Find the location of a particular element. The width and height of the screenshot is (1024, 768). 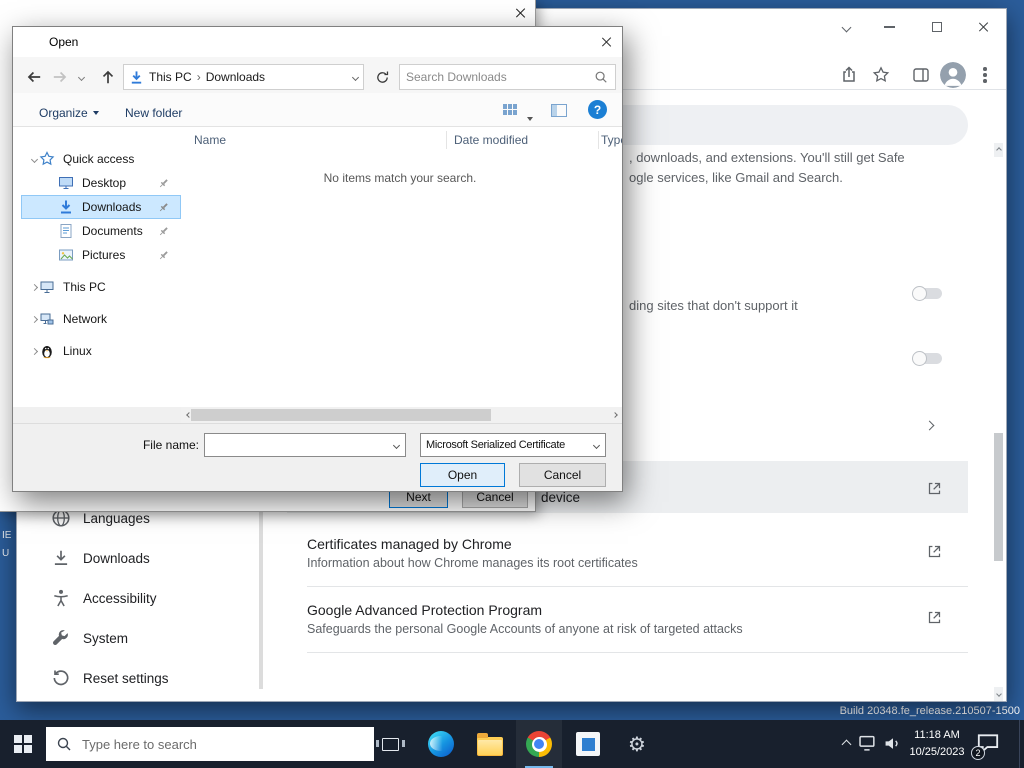

minimize-icon is located at coordinates (889, 27).